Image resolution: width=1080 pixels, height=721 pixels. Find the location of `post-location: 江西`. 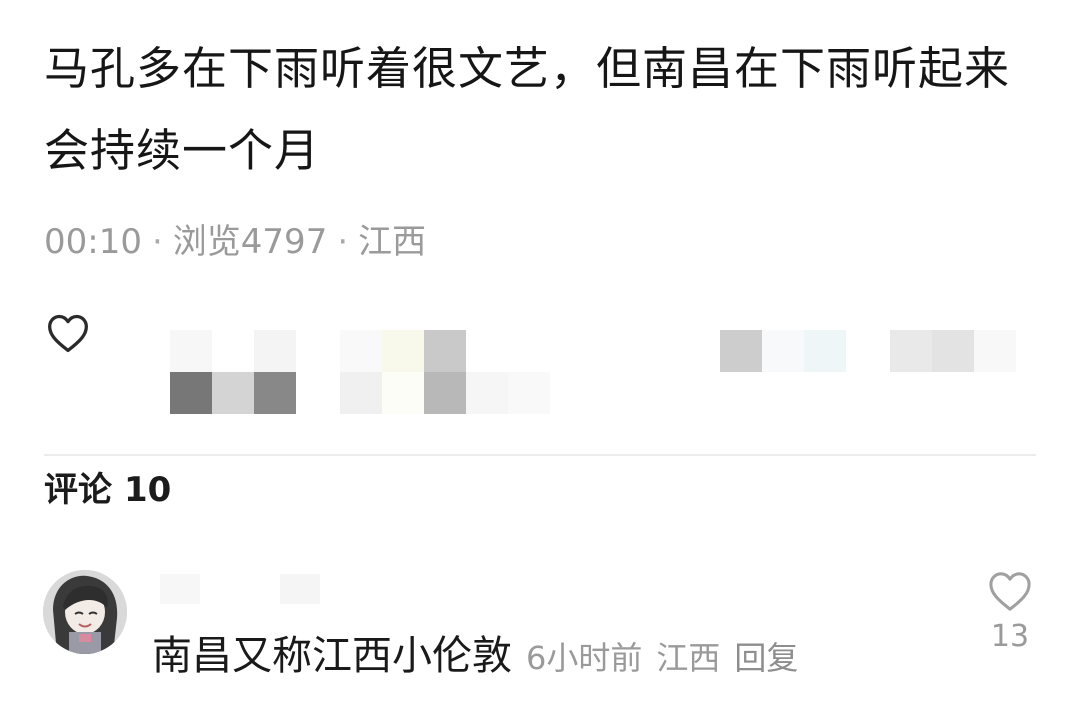

post-location: 江西 is located at coordinates (392, 242).